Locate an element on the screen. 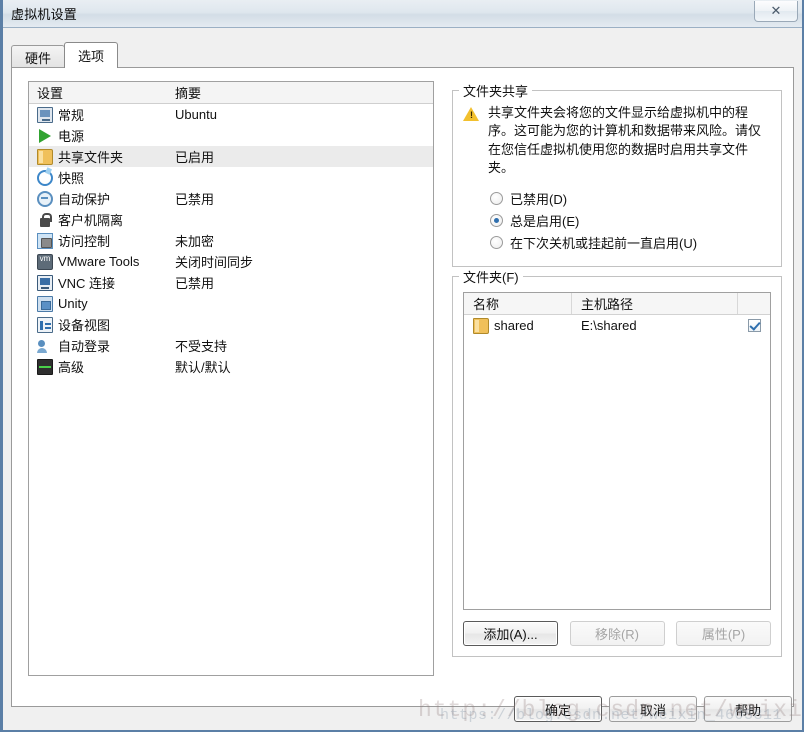 The height and width of the screenshot is (732, 804). settings-row-label: 常规 is located at coordinates (101, 114).